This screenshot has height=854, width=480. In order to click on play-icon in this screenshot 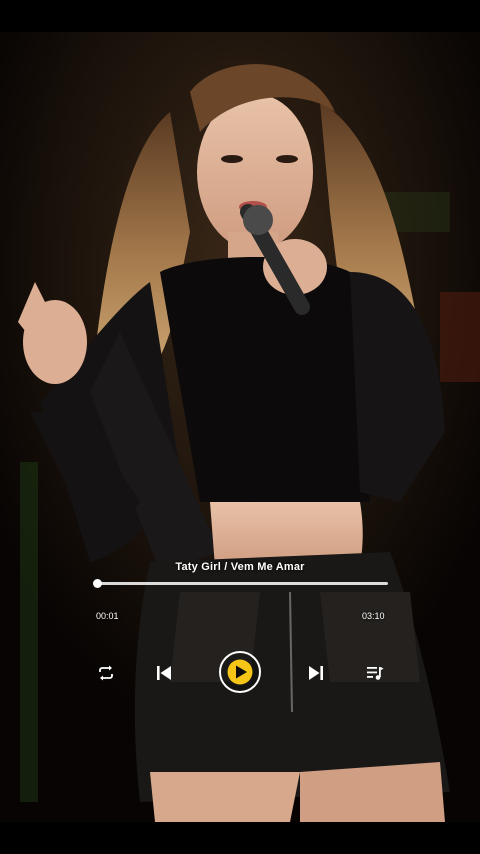, I will do `click(240, 672)`.